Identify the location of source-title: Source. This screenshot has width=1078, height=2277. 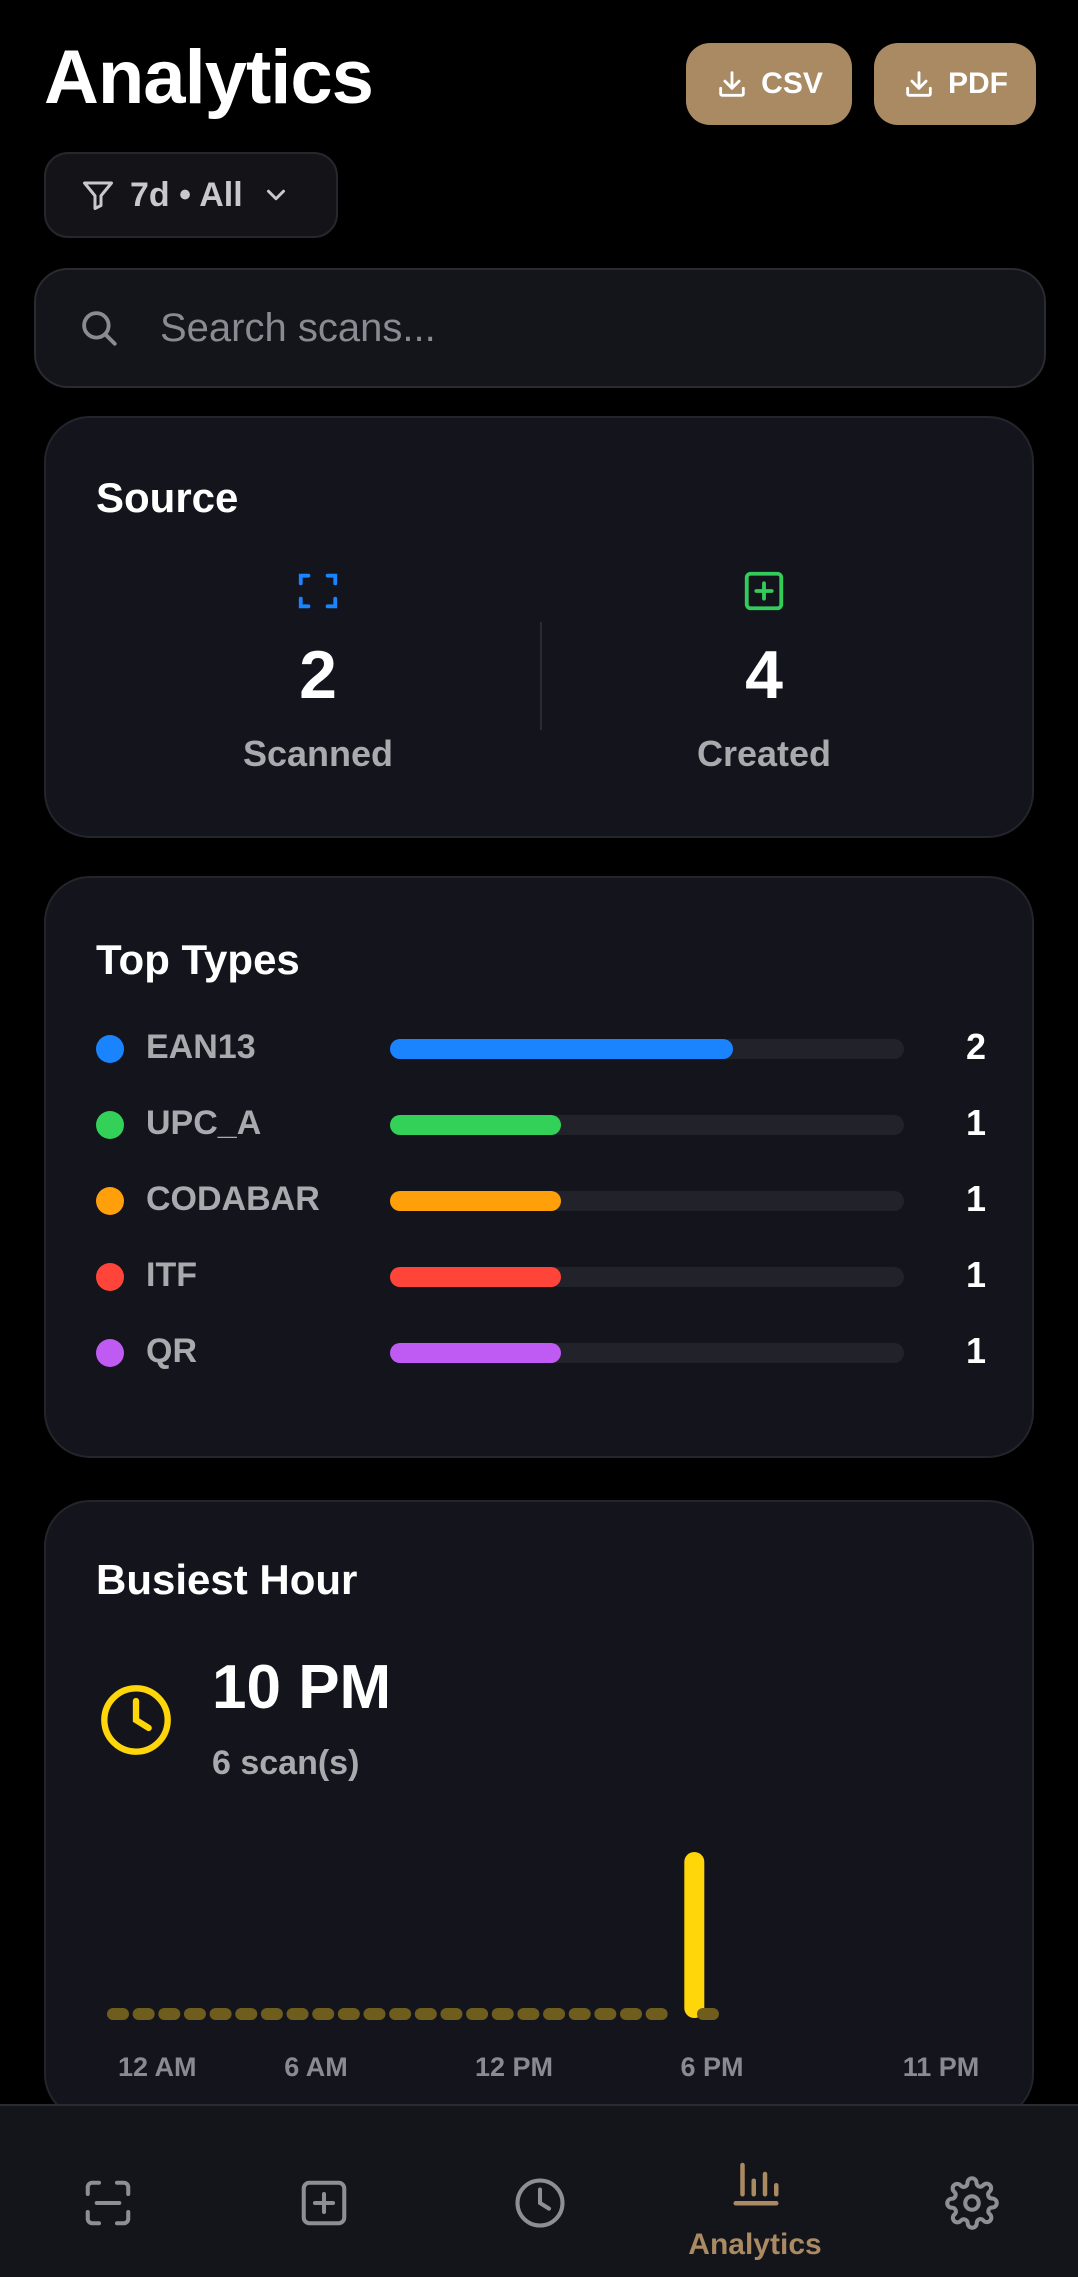
(167, 497).